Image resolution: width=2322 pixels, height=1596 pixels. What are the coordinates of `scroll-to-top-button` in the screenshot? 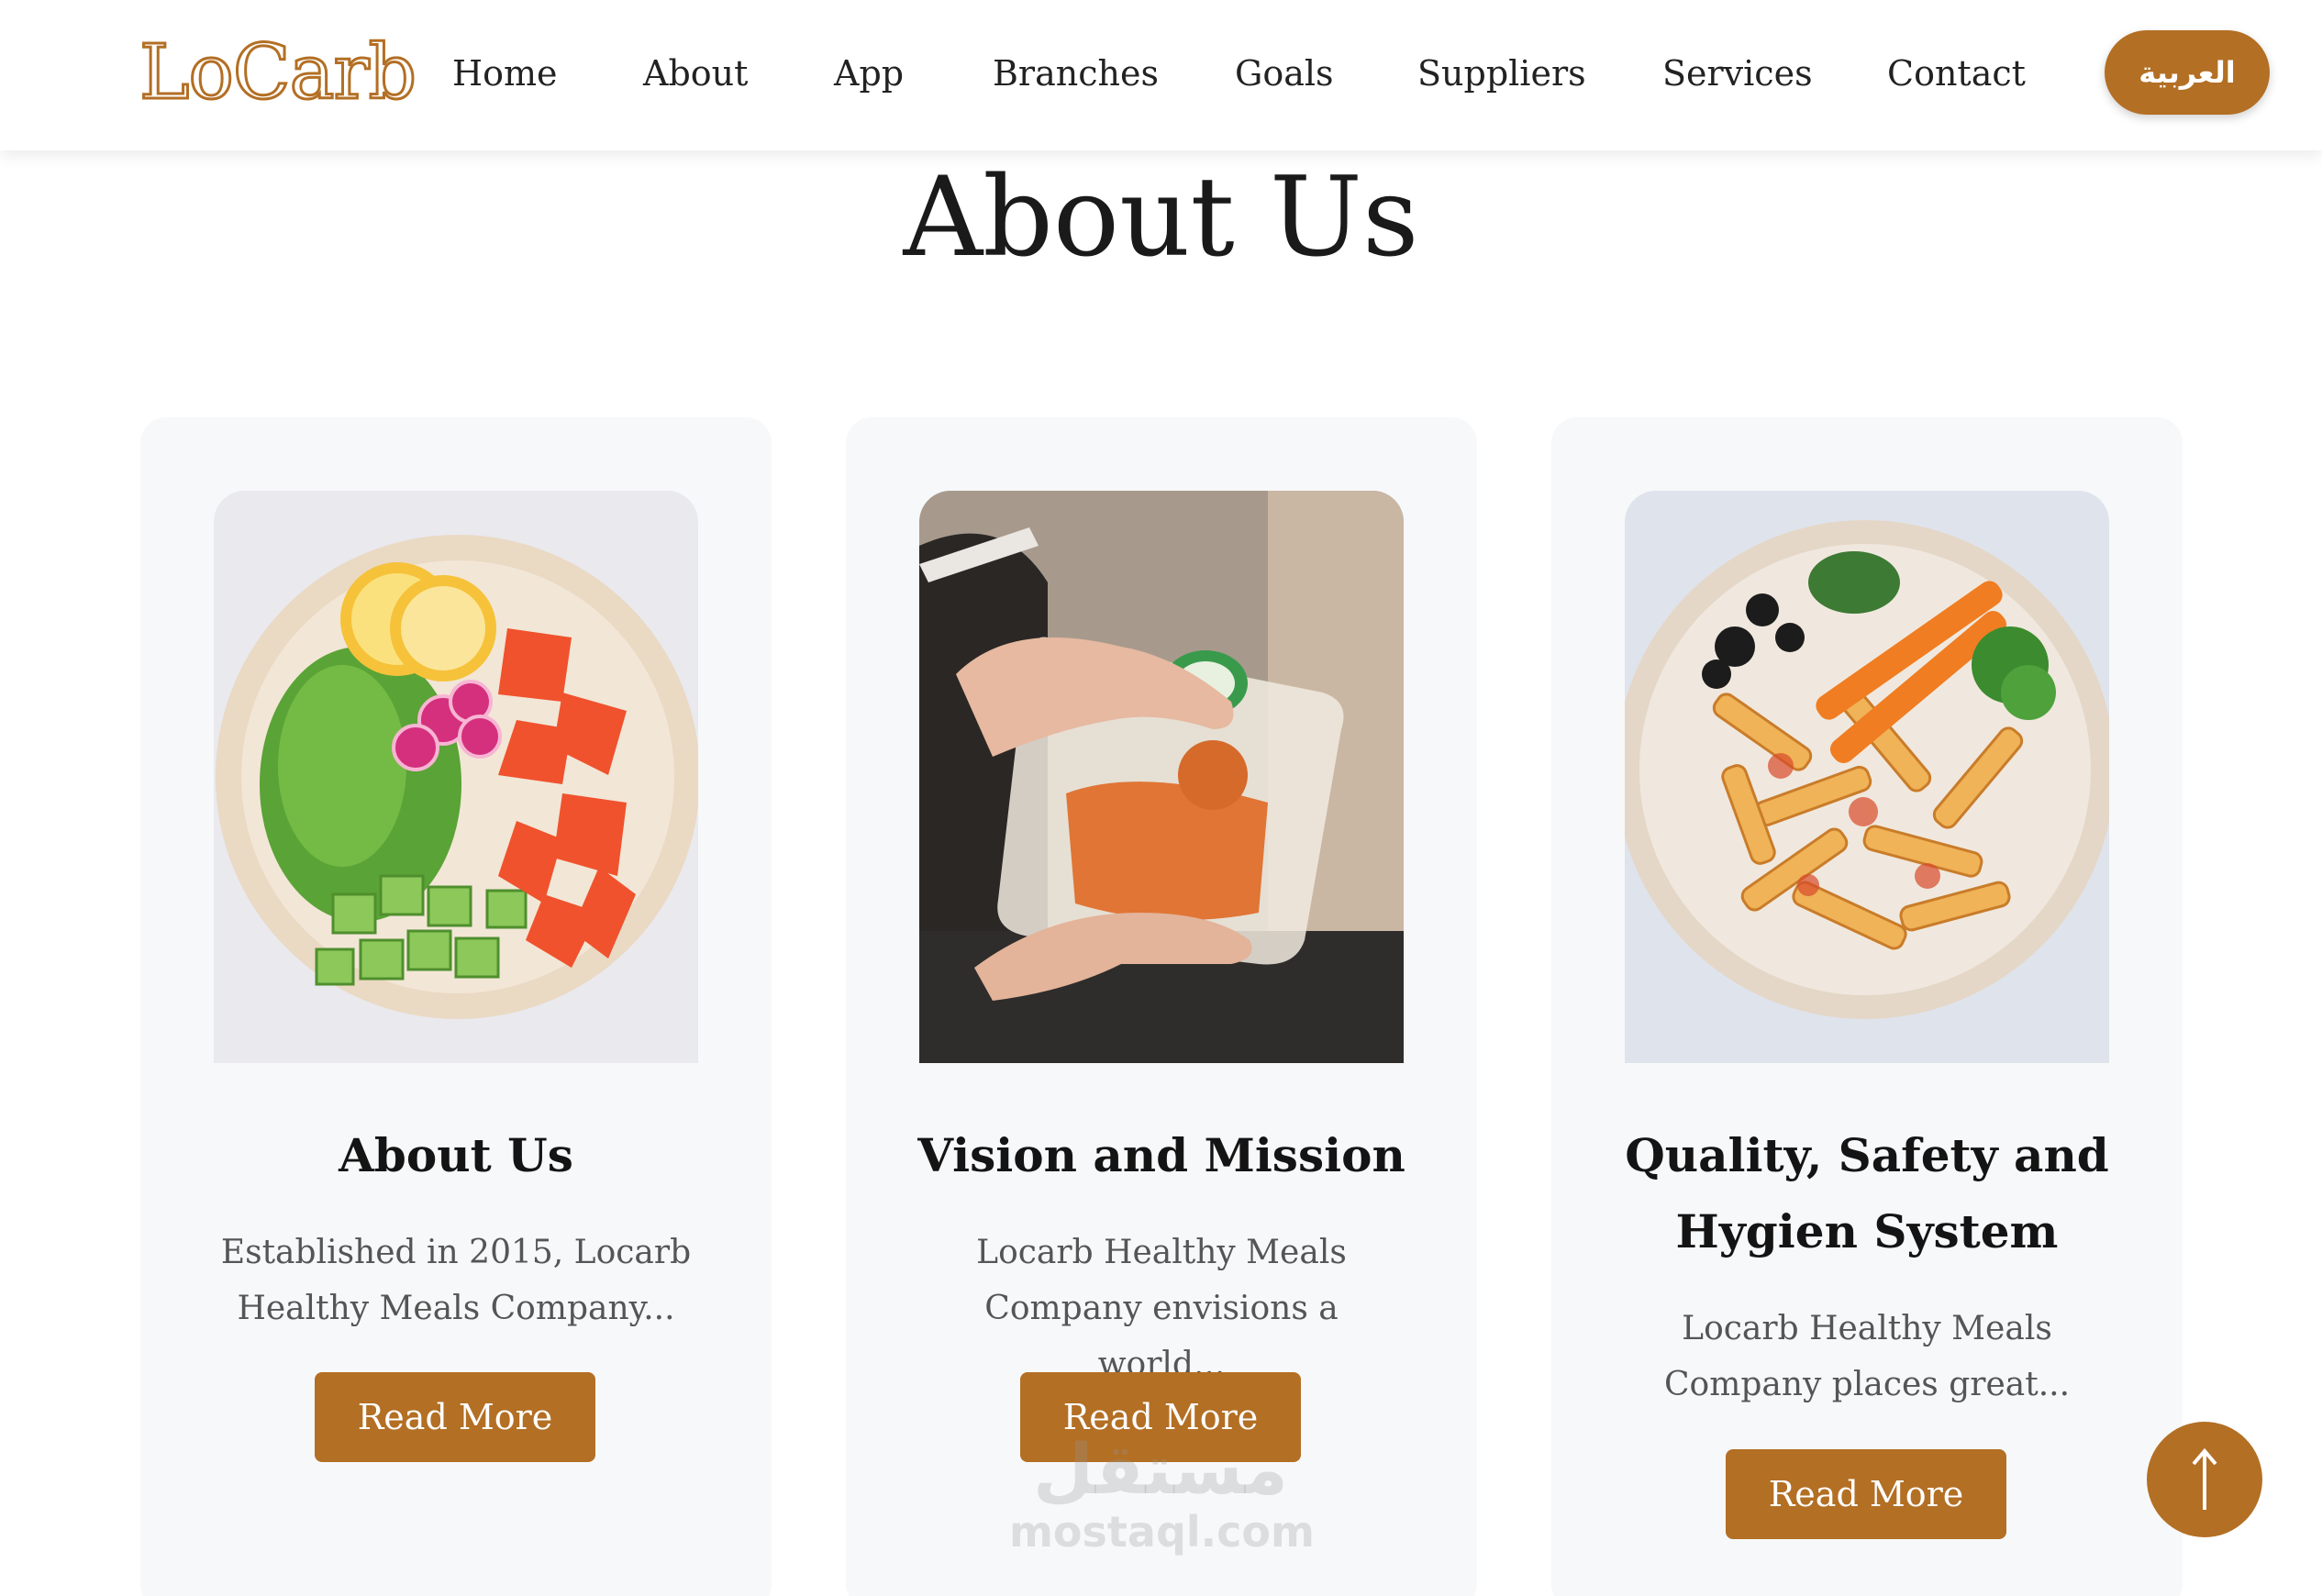 It's located at (2204, 1479).